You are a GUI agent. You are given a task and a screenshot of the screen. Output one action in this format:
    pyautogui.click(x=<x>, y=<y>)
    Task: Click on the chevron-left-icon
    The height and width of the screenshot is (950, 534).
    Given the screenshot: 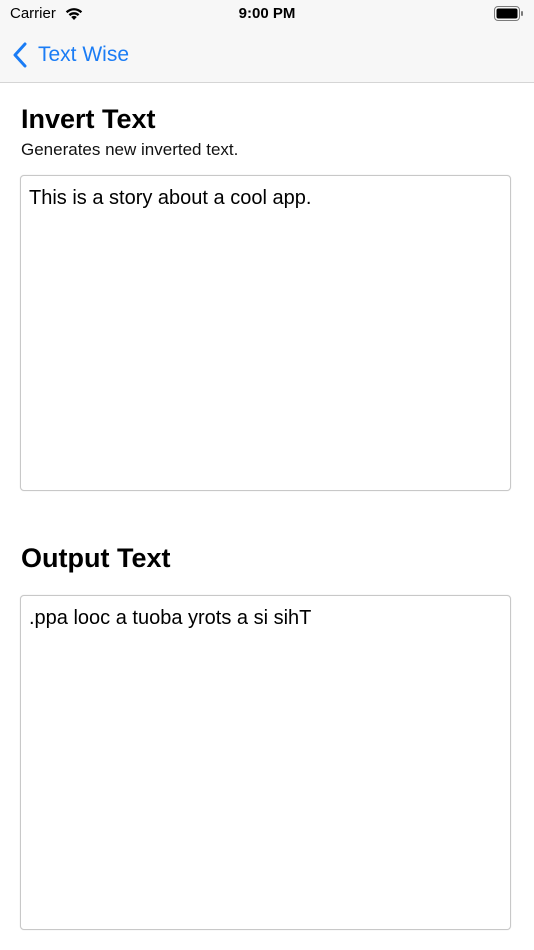 What is the action you would take?
    pyautogui.click(x=20, y=55)
    